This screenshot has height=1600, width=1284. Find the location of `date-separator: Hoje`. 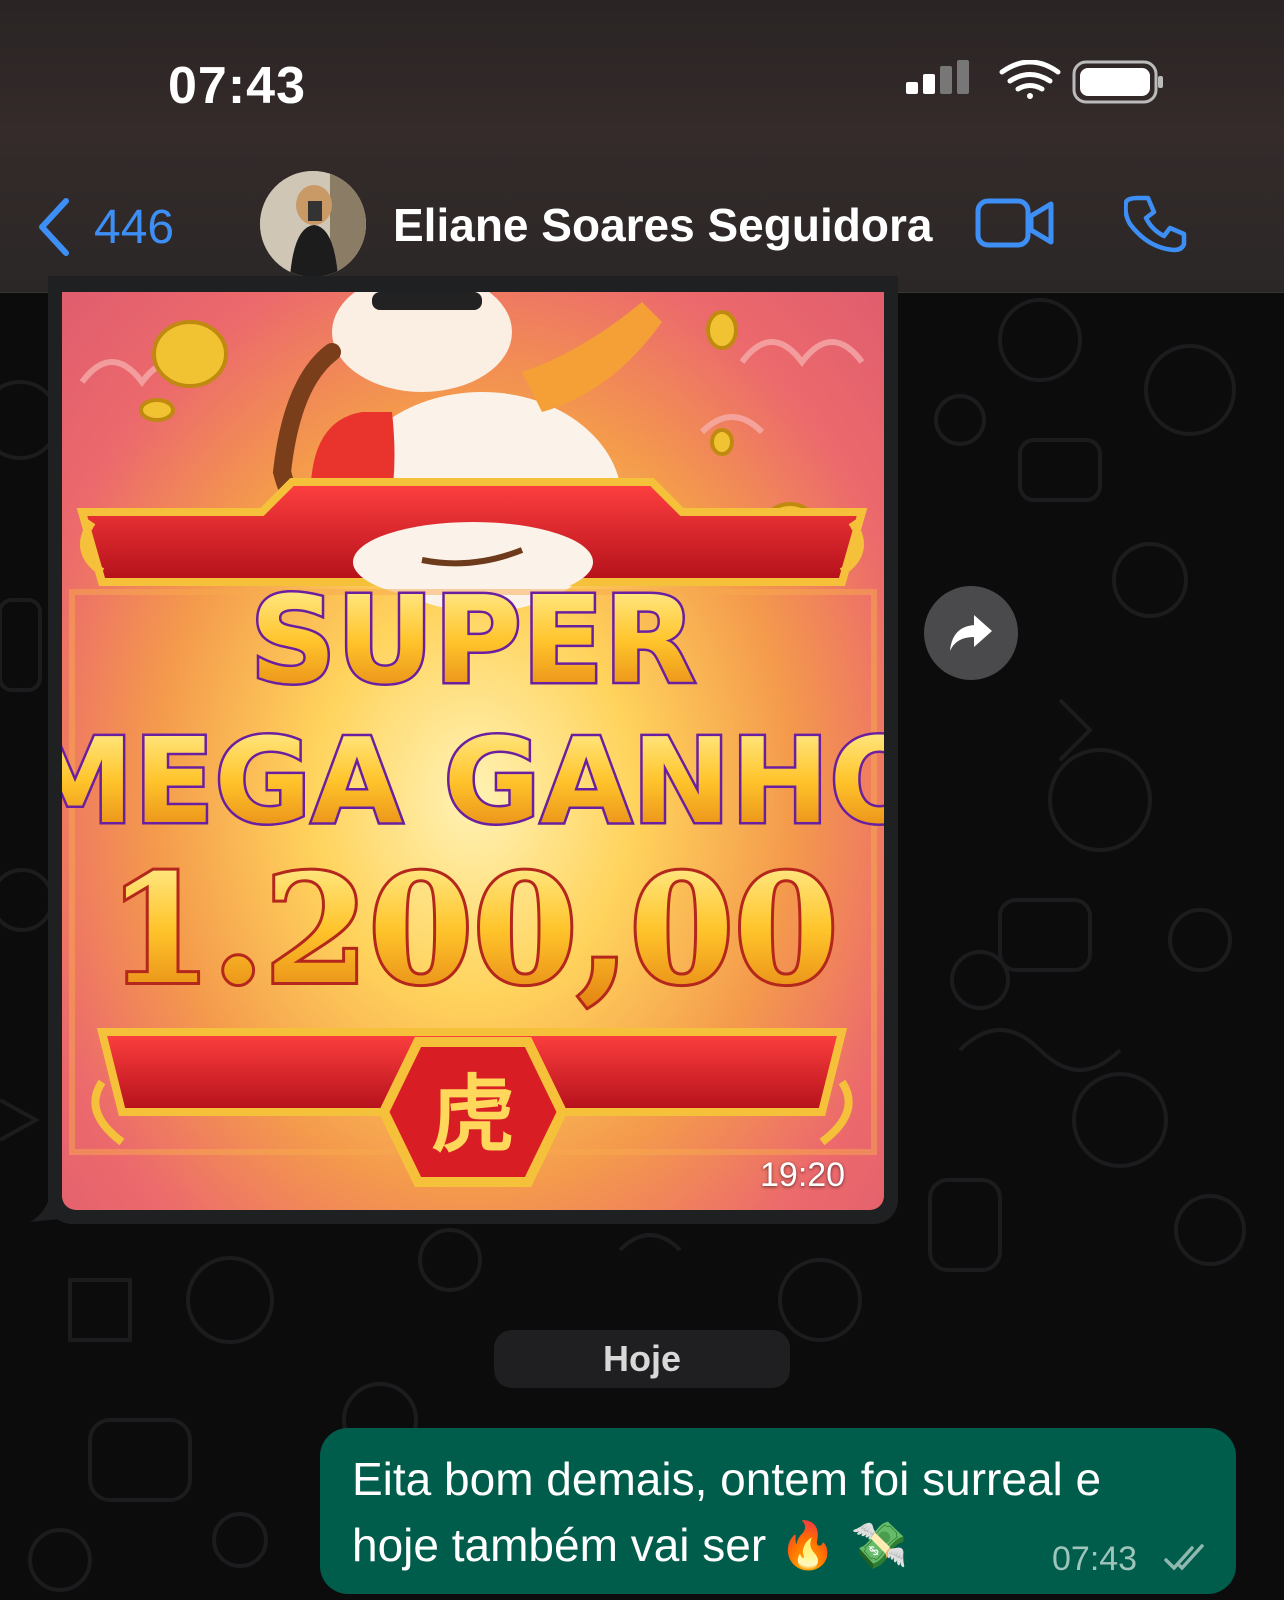

date-separator: Hoje is located at coordinates (642, 1359).